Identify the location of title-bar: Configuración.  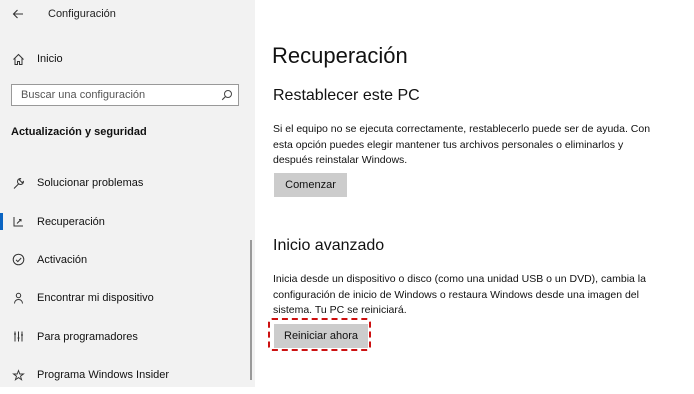
(127, 14).